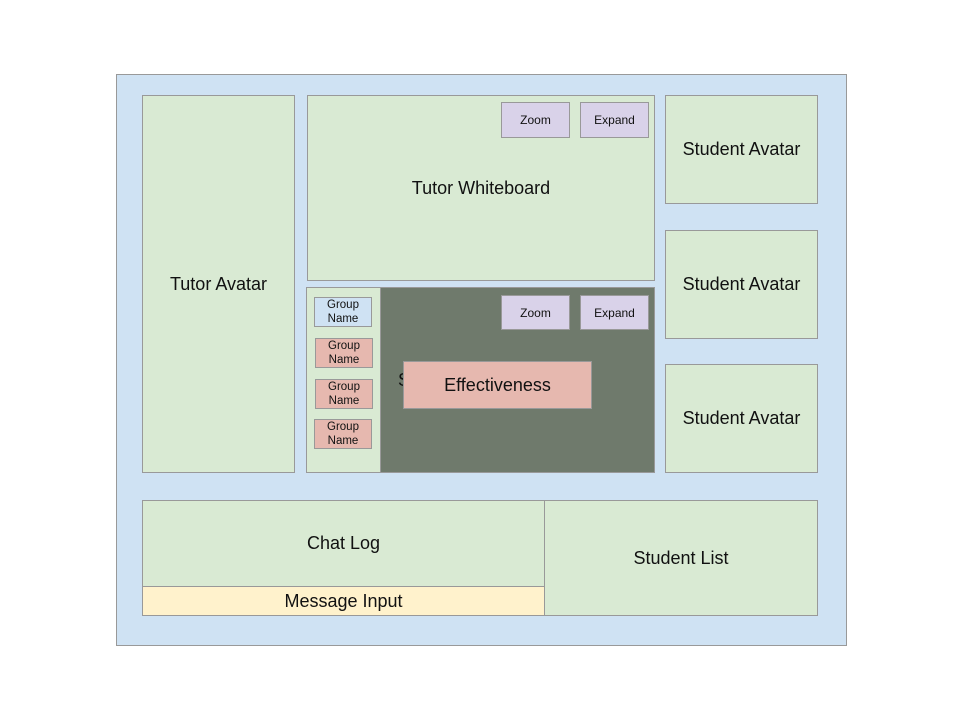  I want to click on tutor-avatar: Tutor Avatar, so click(218, 284).